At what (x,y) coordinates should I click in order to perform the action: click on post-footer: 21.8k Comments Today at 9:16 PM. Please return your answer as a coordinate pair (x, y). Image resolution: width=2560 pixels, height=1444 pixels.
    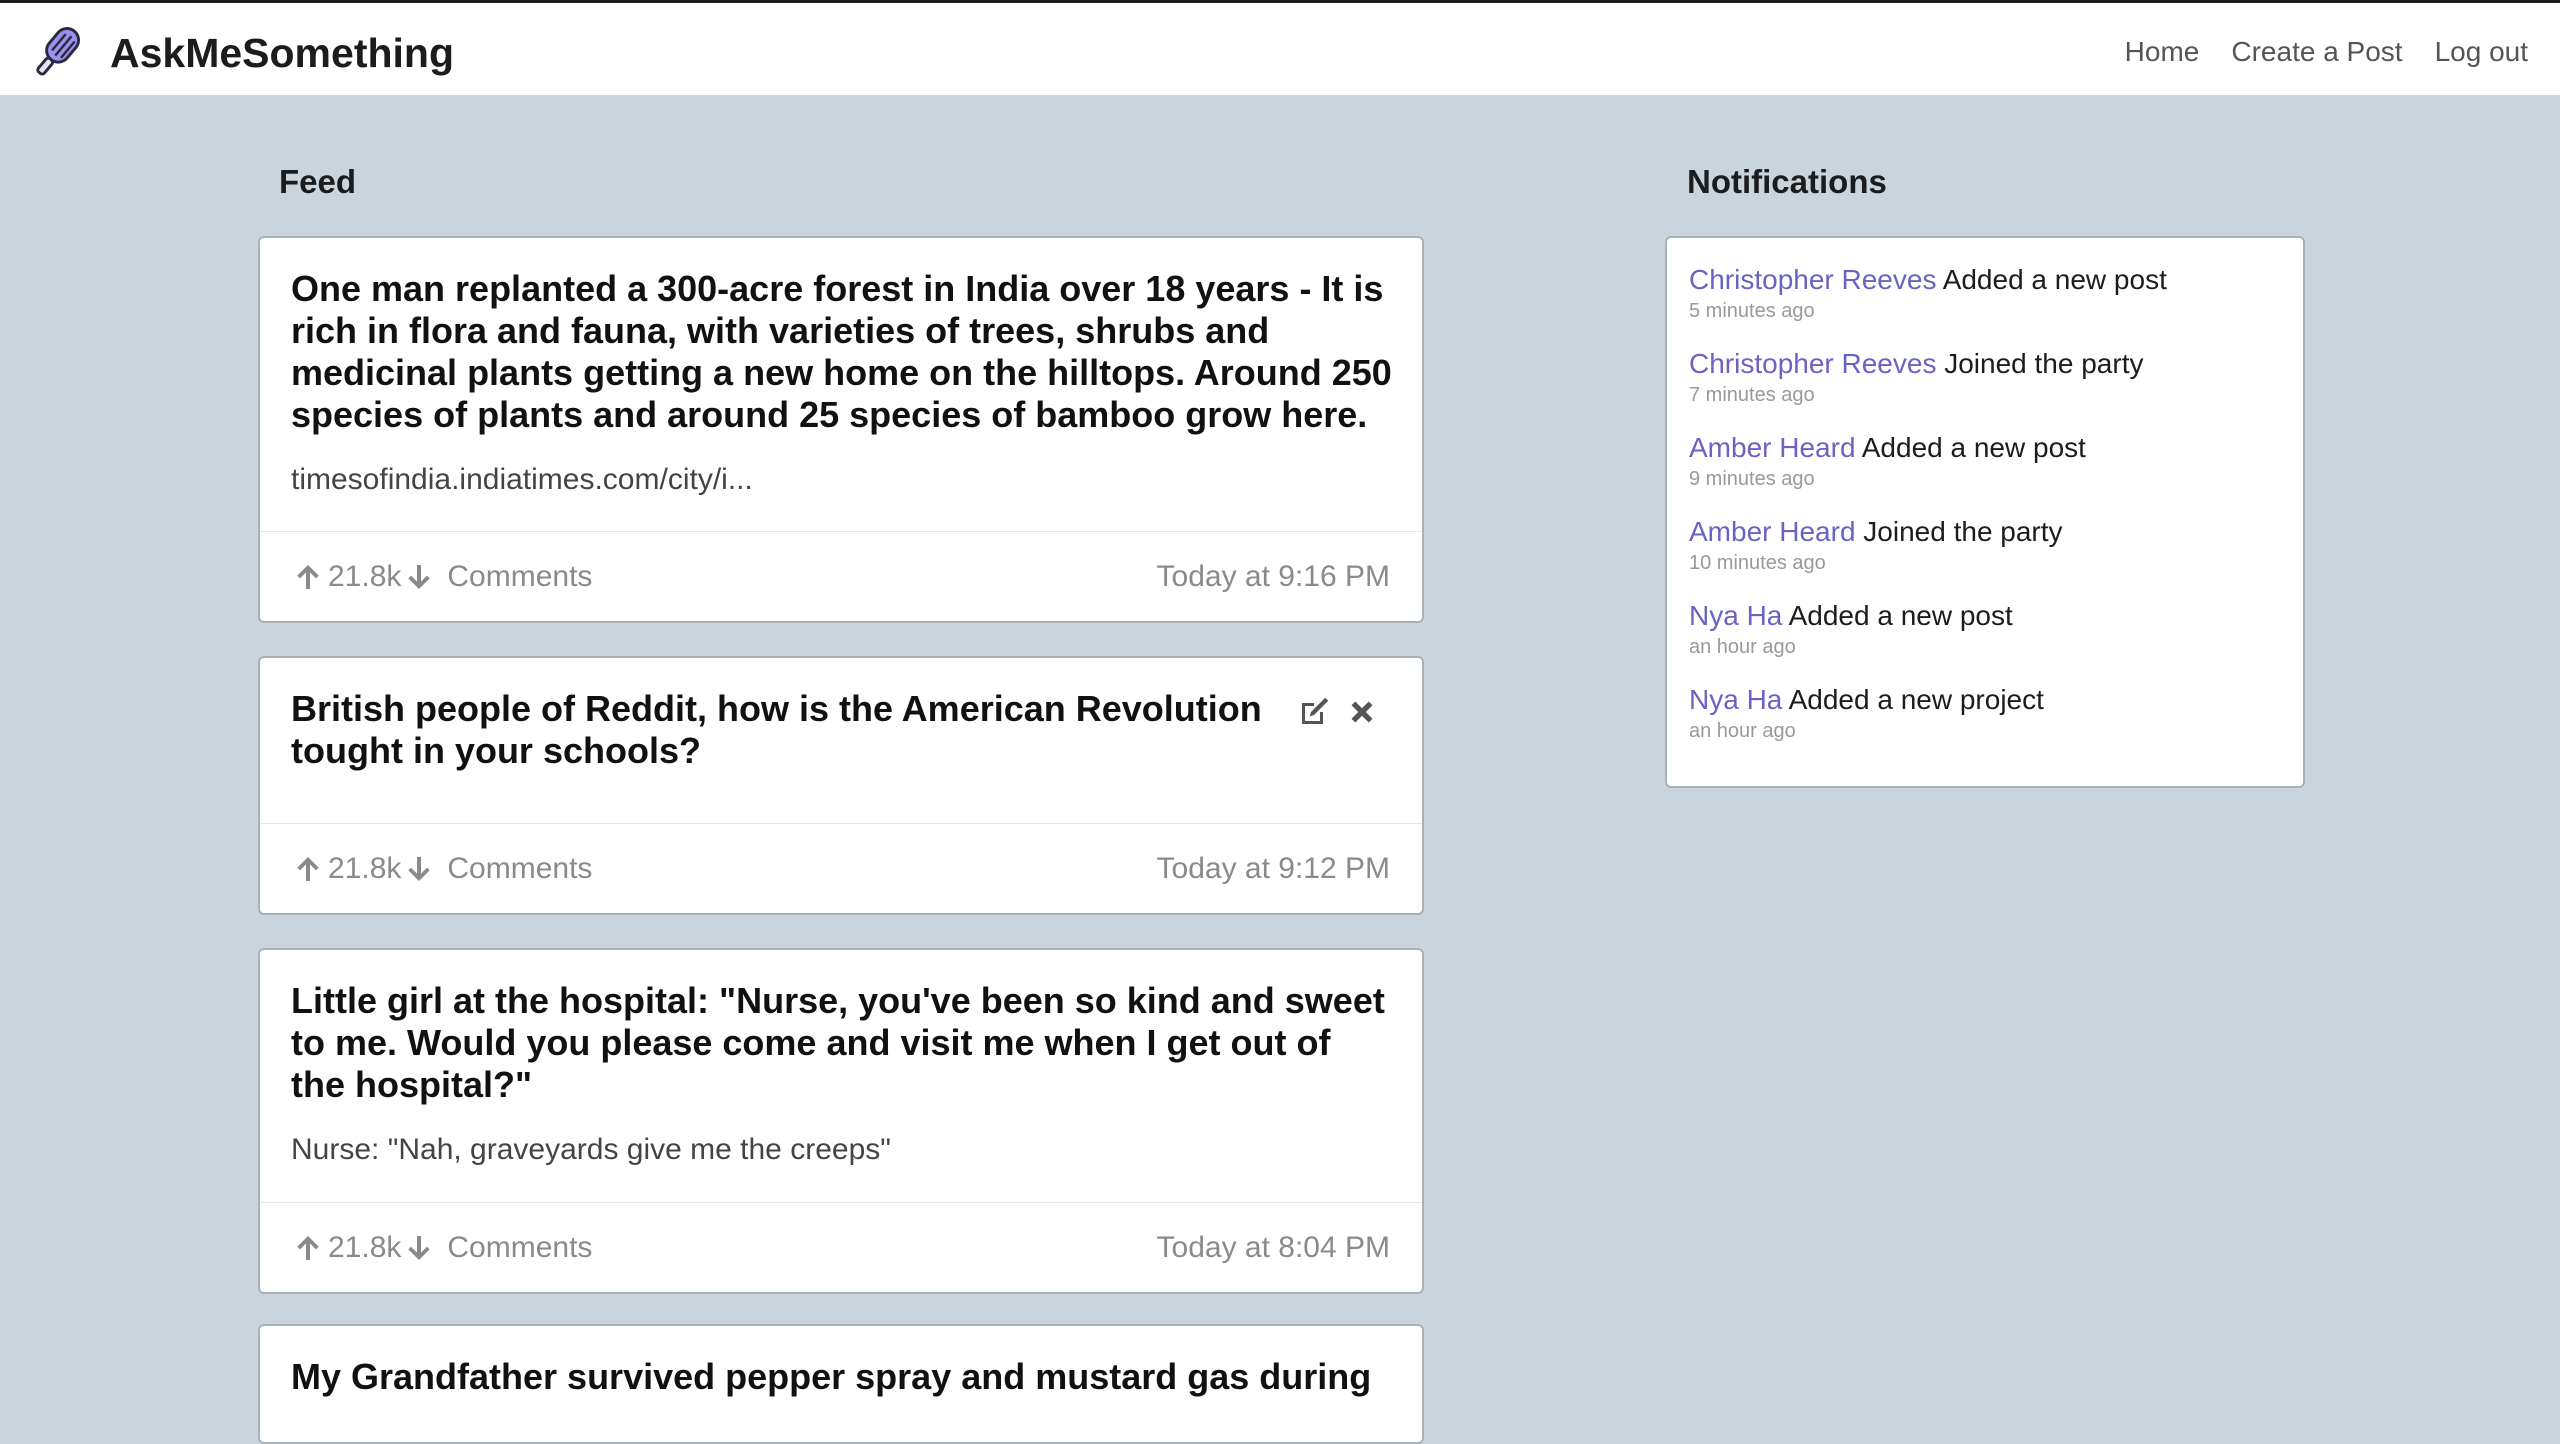
    Looking at the image, I should click on (841, 576).